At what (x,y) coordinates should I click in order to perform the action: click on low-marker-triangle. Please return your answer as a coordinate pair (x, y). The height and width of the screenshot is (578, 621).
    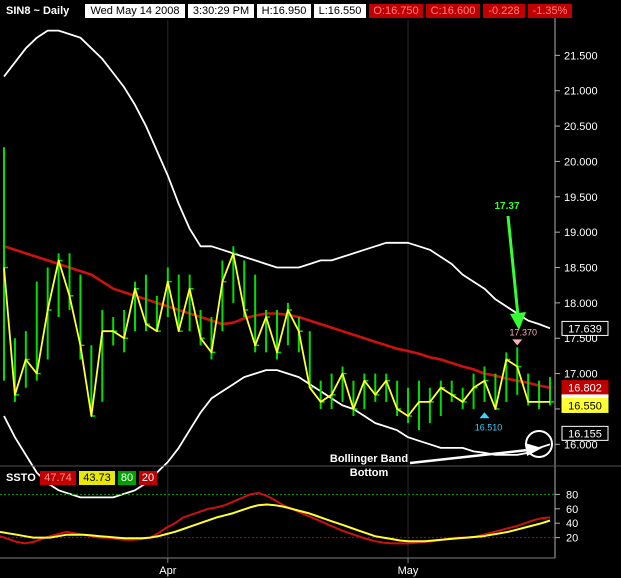
    Looking at the image, I should click on (484, 415).